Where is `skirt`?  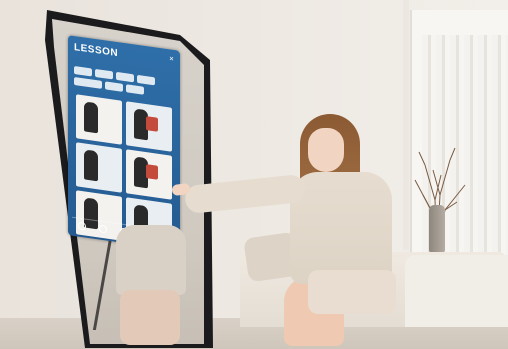
skirt is located at coordinates (352, 292).